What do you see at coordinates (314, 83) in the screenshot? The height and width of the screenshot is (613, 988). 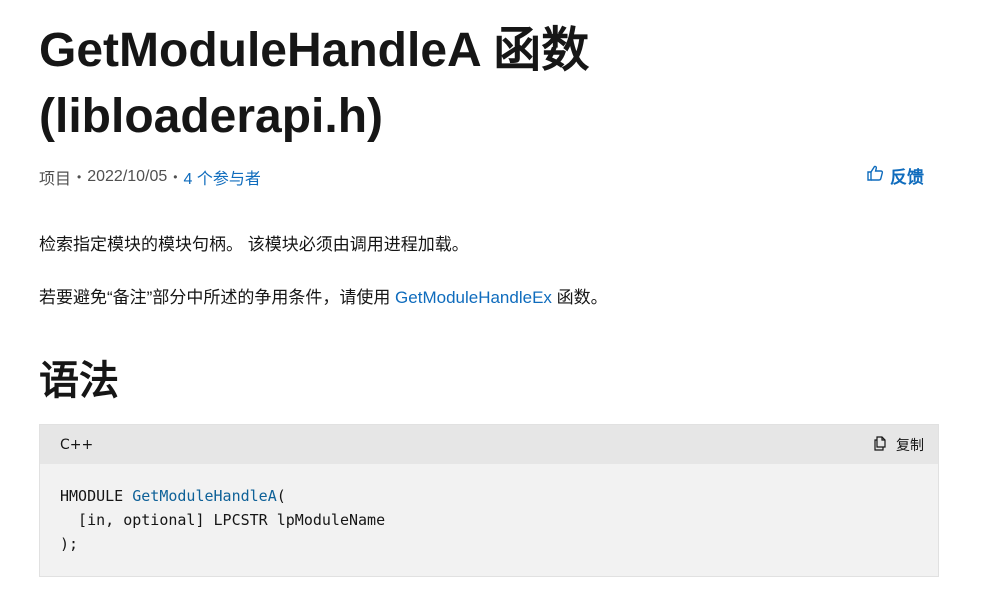 I see `page-title: GetModuleHandleA 函数 (libloaderapi.h)` at bounding box center [314, 83].